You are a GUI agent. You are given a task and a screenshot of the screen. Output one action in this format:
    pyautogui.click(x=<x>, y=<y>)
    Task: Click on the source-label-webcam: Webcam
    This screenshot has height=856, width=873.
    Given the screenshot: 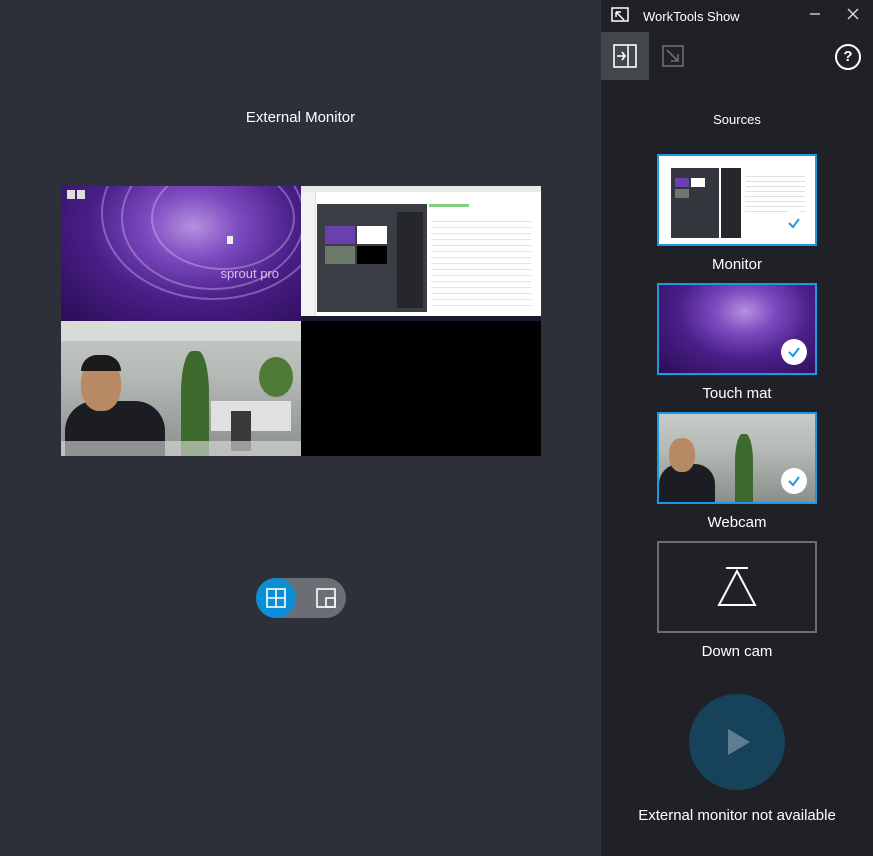 What is the action you would take?
    pyautogui.click(x=737, y=522)
    